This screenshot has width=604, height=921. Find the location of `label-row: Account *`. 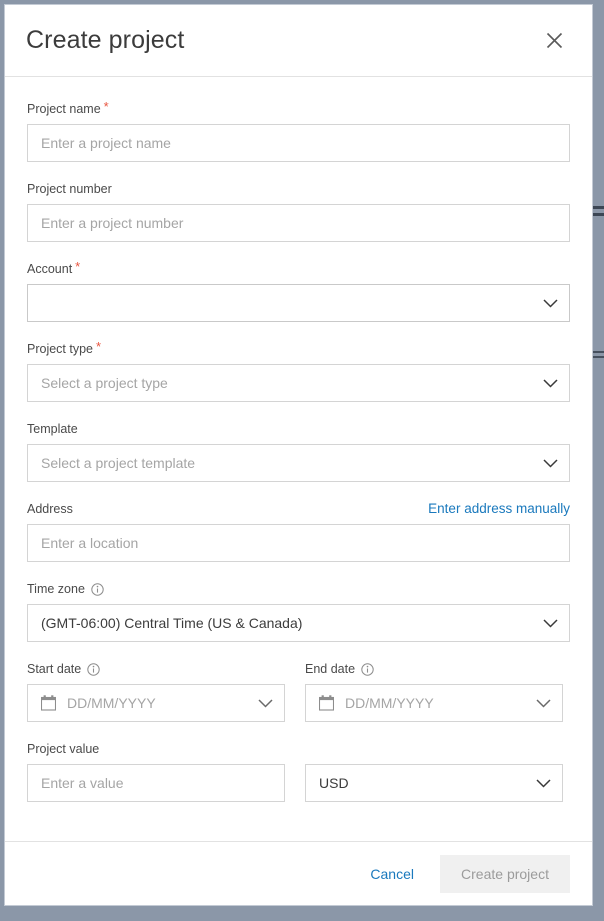

label-row: Account * is located at coordinates (298, 268).